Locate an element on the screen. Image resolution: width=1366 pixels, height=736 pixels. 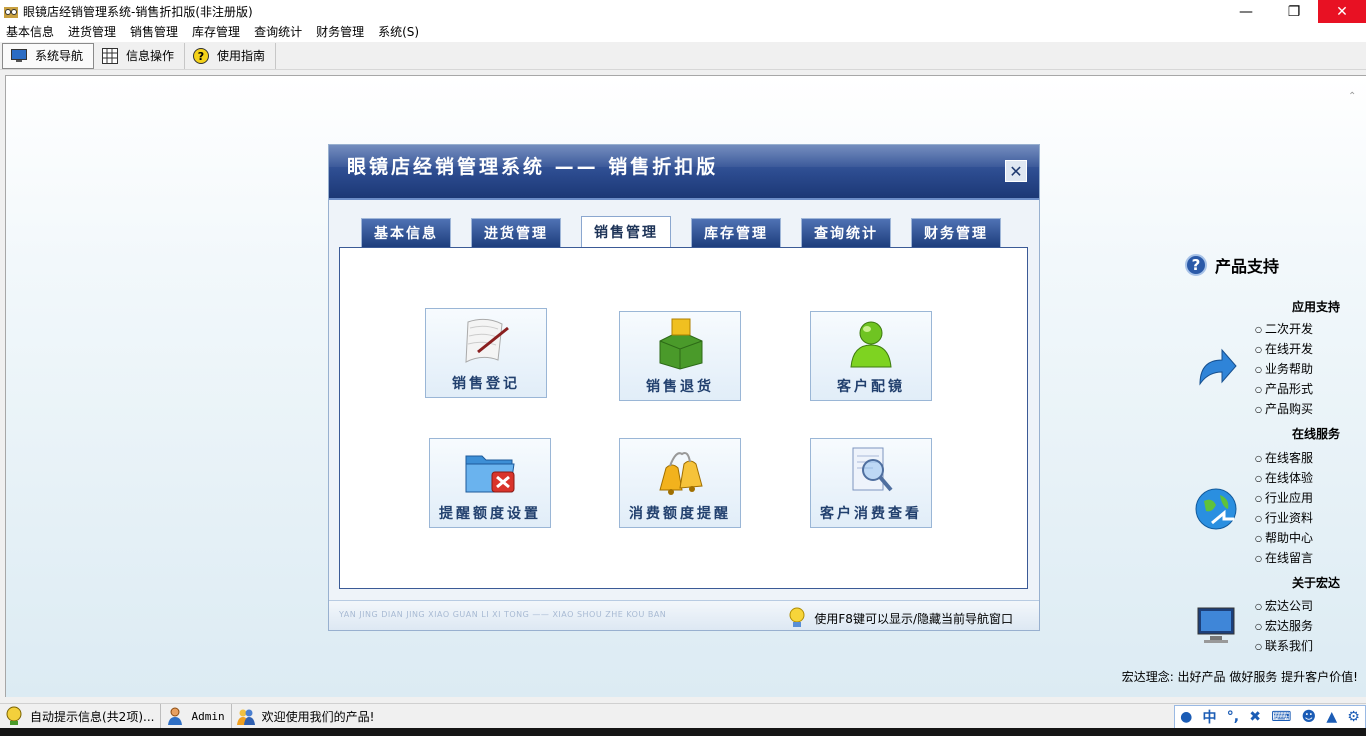
menu-finance: 财务管理 is located at coordinates (341, 32).